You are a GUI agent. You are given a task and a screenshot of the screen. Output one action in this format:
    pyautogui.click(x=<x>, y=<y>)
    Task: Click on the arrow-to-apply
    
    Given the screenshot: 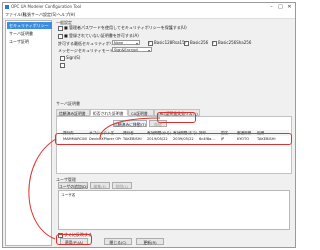 What is the action you would take?
    pyautogui.click(x=42, y=189)
    